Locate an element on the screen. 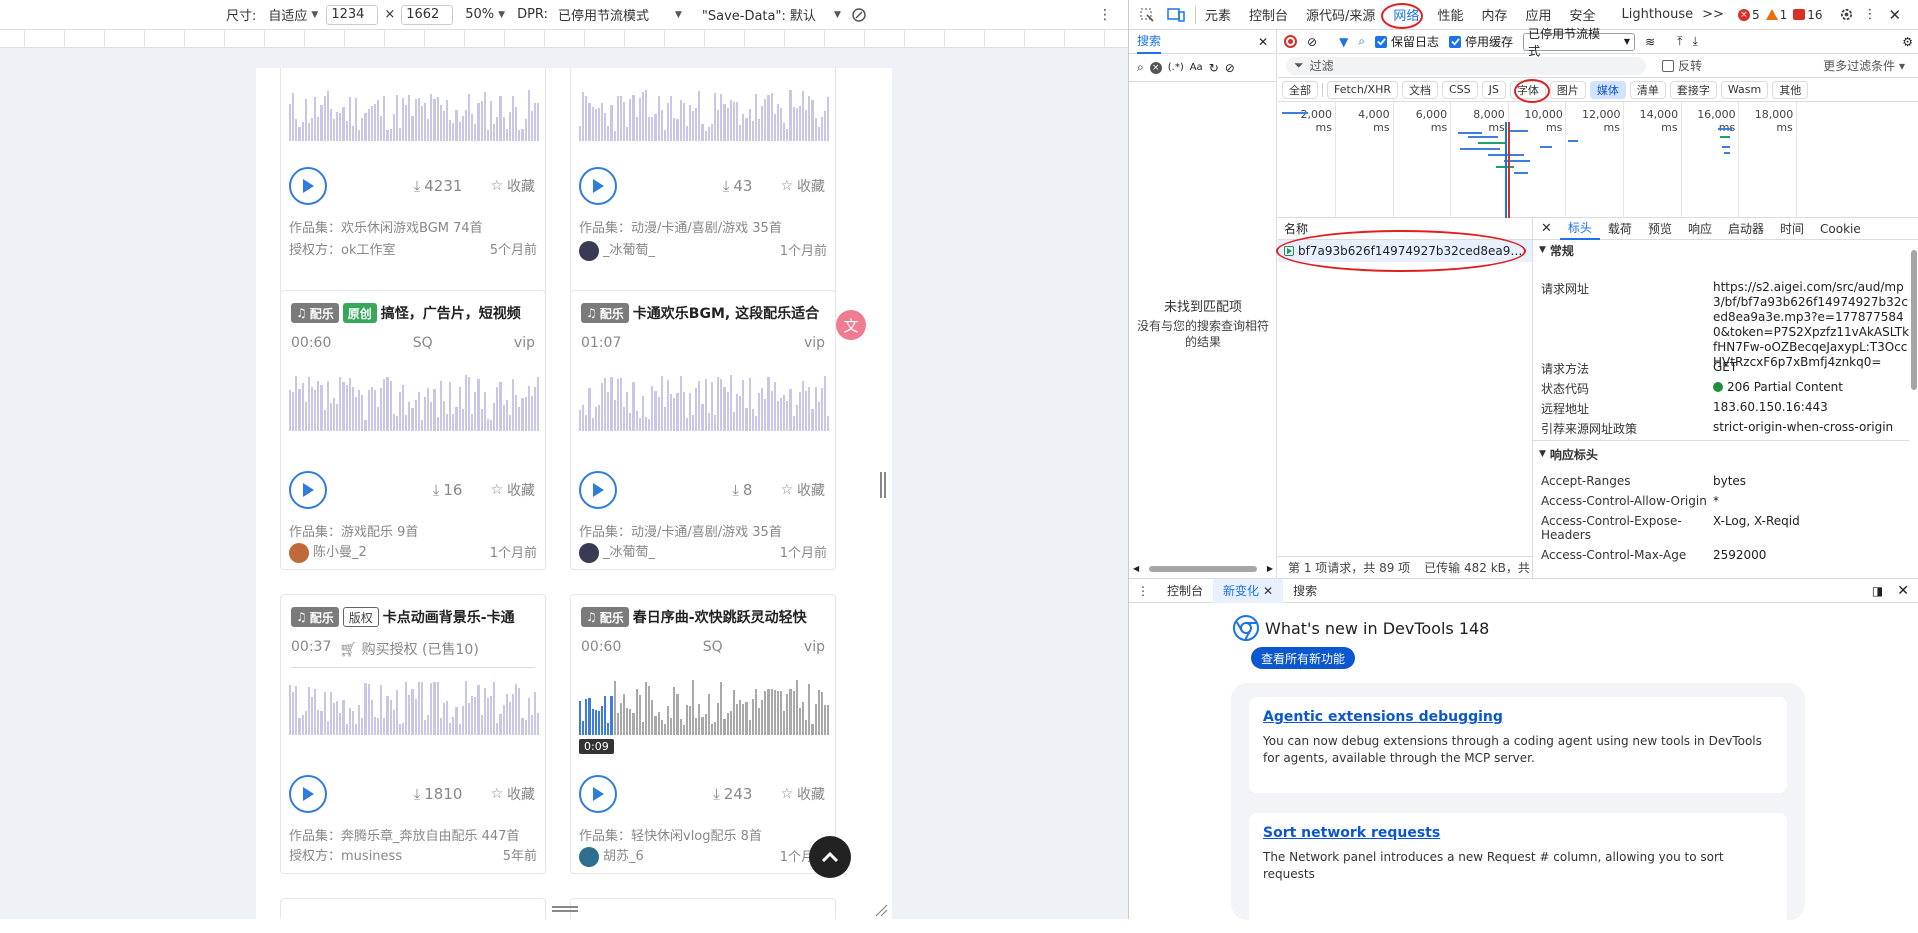 The width and height of the screenshot is (1918, 933). tab-payload: 载荷 is located at coordinates (1620, 229).